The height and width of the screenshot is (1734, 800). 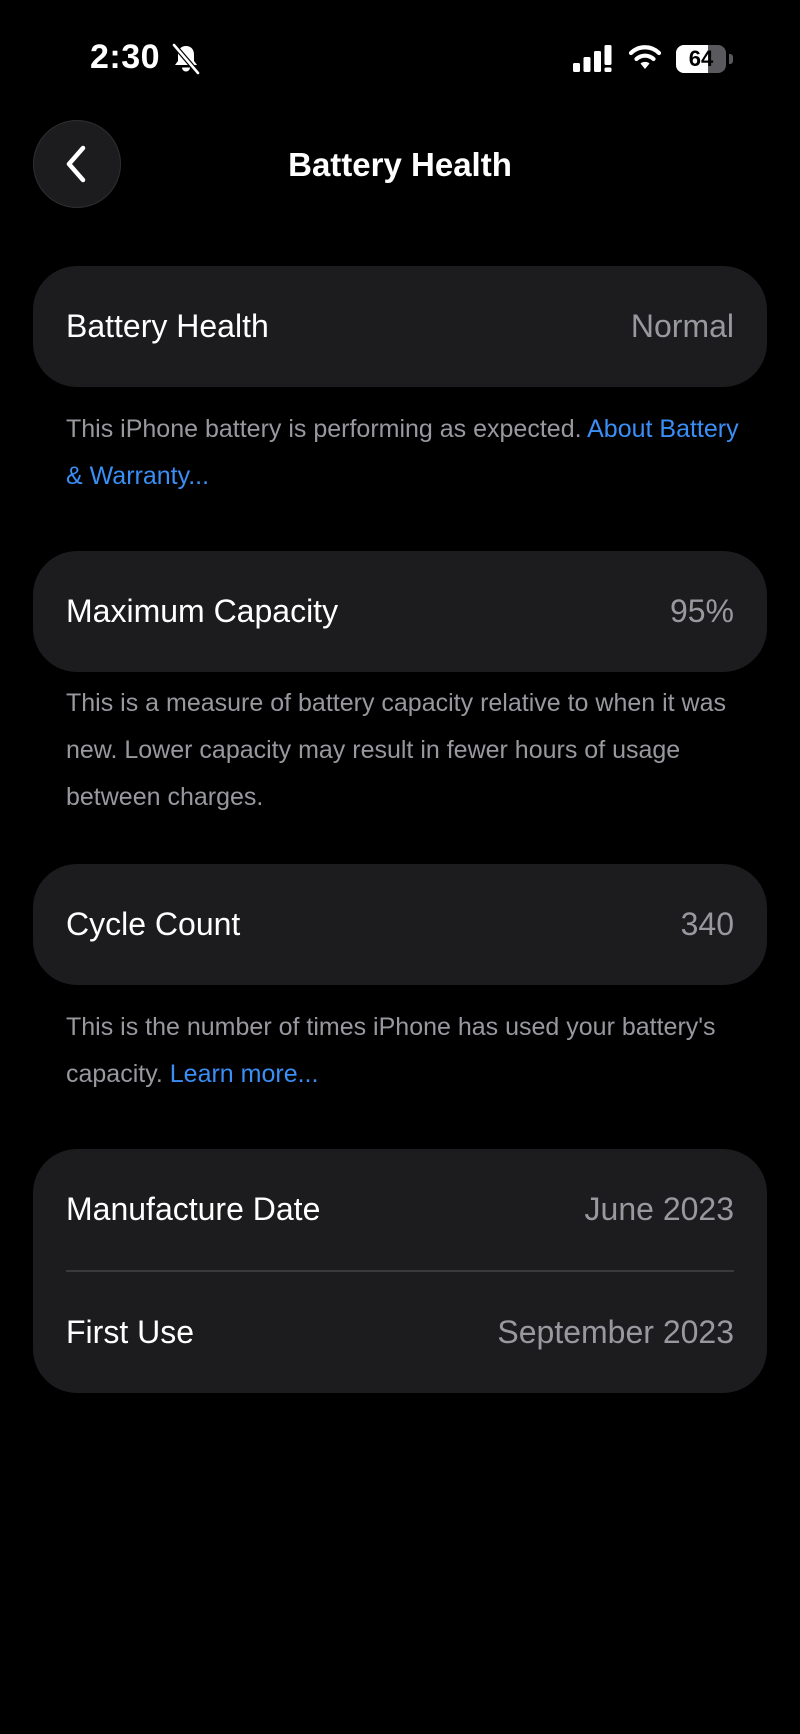 I want to click on cellular-signal-icon, so click(x=592, y=58).